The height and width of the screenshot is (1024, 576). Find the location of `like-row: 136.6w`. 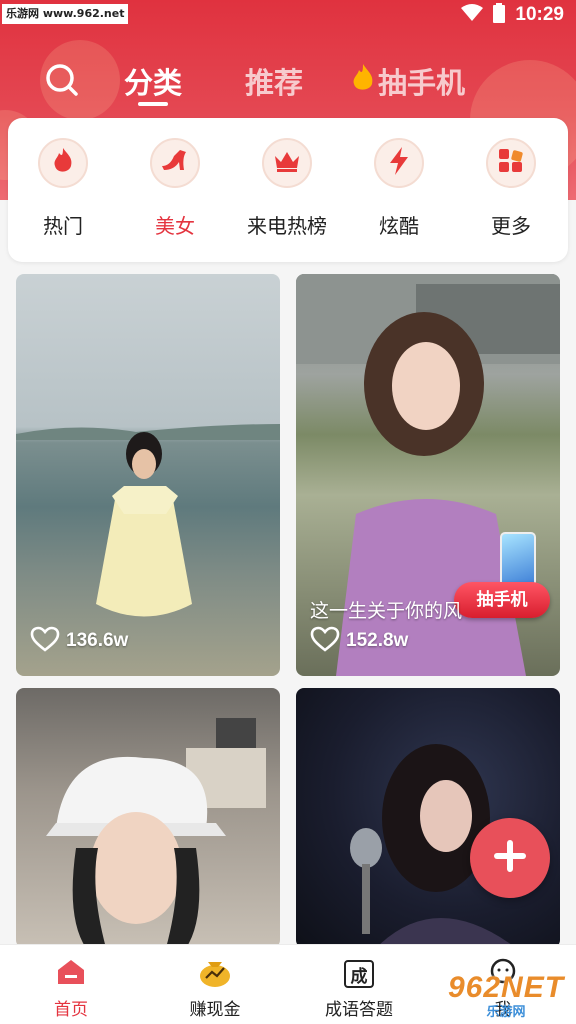

like-row: 136.6w is located at coordinates (79, 641).